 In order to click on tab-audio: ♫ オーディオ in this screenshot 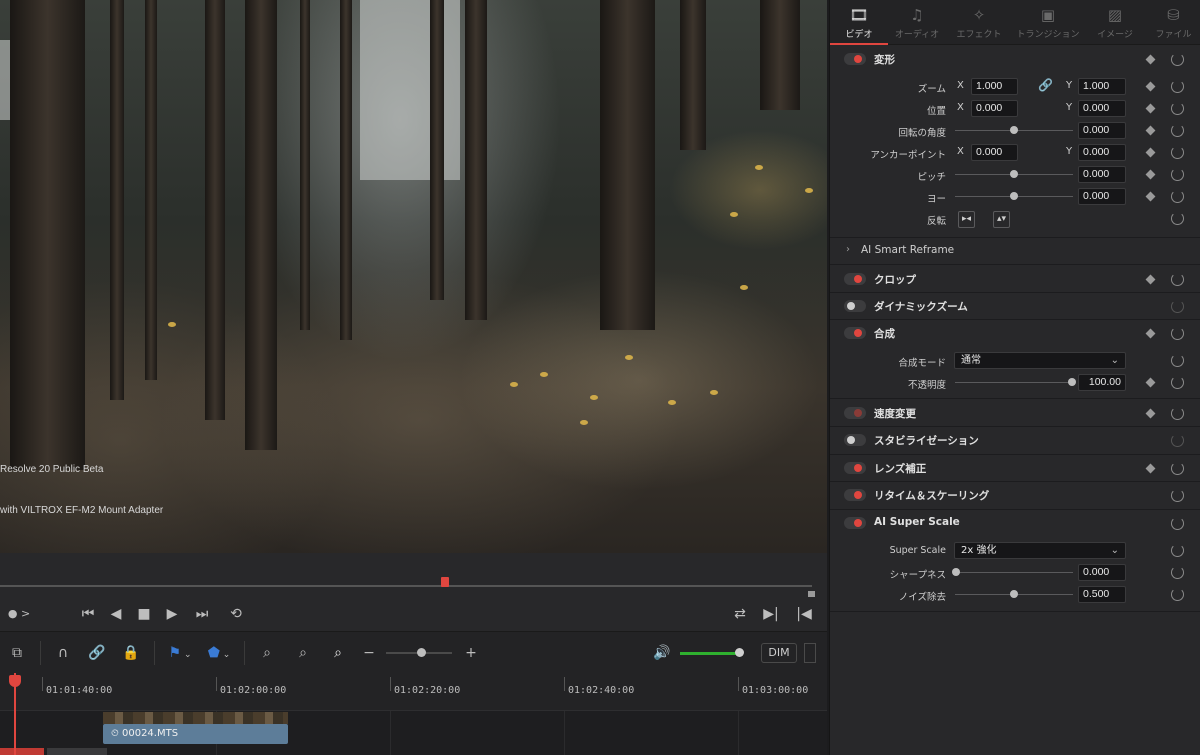, I will do `click(917, 22)`.